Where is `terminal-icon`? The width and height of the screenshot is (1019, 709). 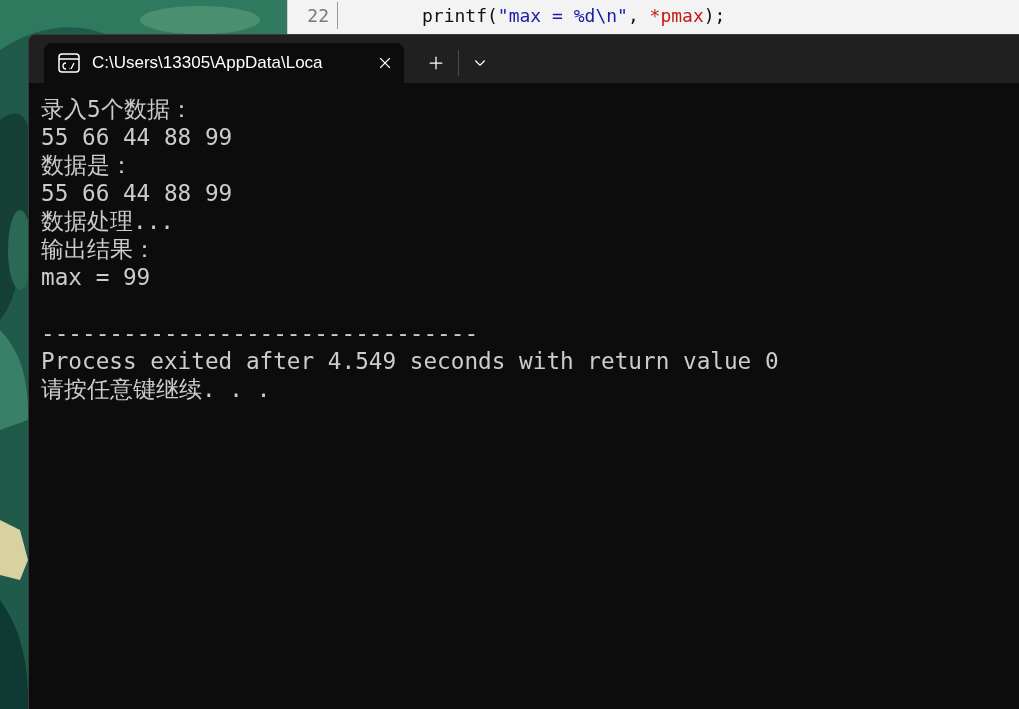 terminal-icon is located at coordinates (69, 63).